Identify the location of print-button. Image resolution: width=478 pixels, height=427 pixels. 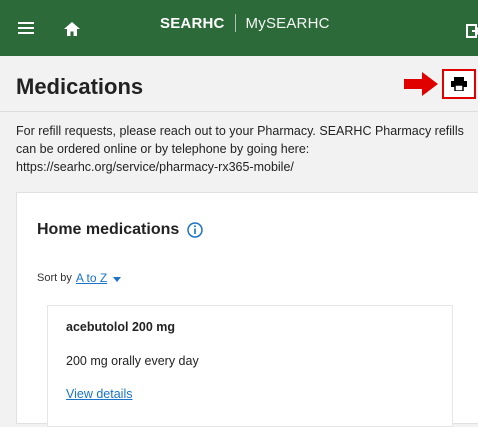
(459, 84).